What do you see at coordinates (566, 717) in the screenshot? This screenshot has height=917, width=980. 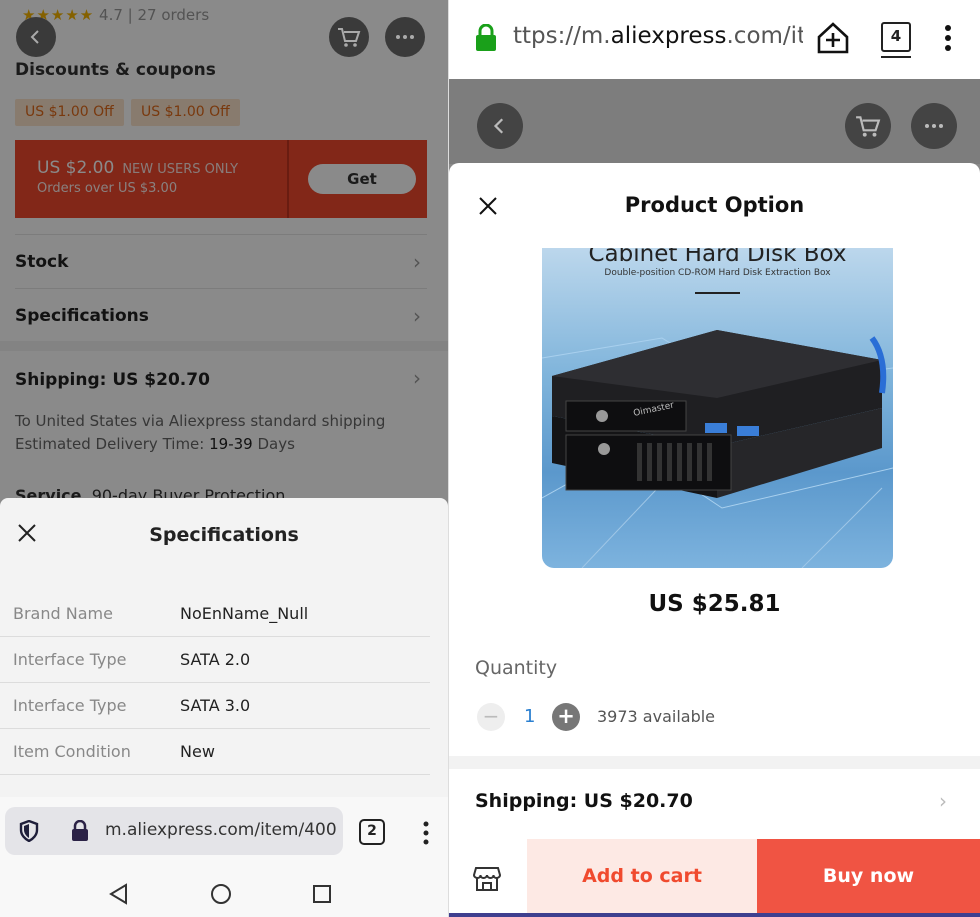 I see `quantity-increase-button: +` at bounding box center [566, 717].